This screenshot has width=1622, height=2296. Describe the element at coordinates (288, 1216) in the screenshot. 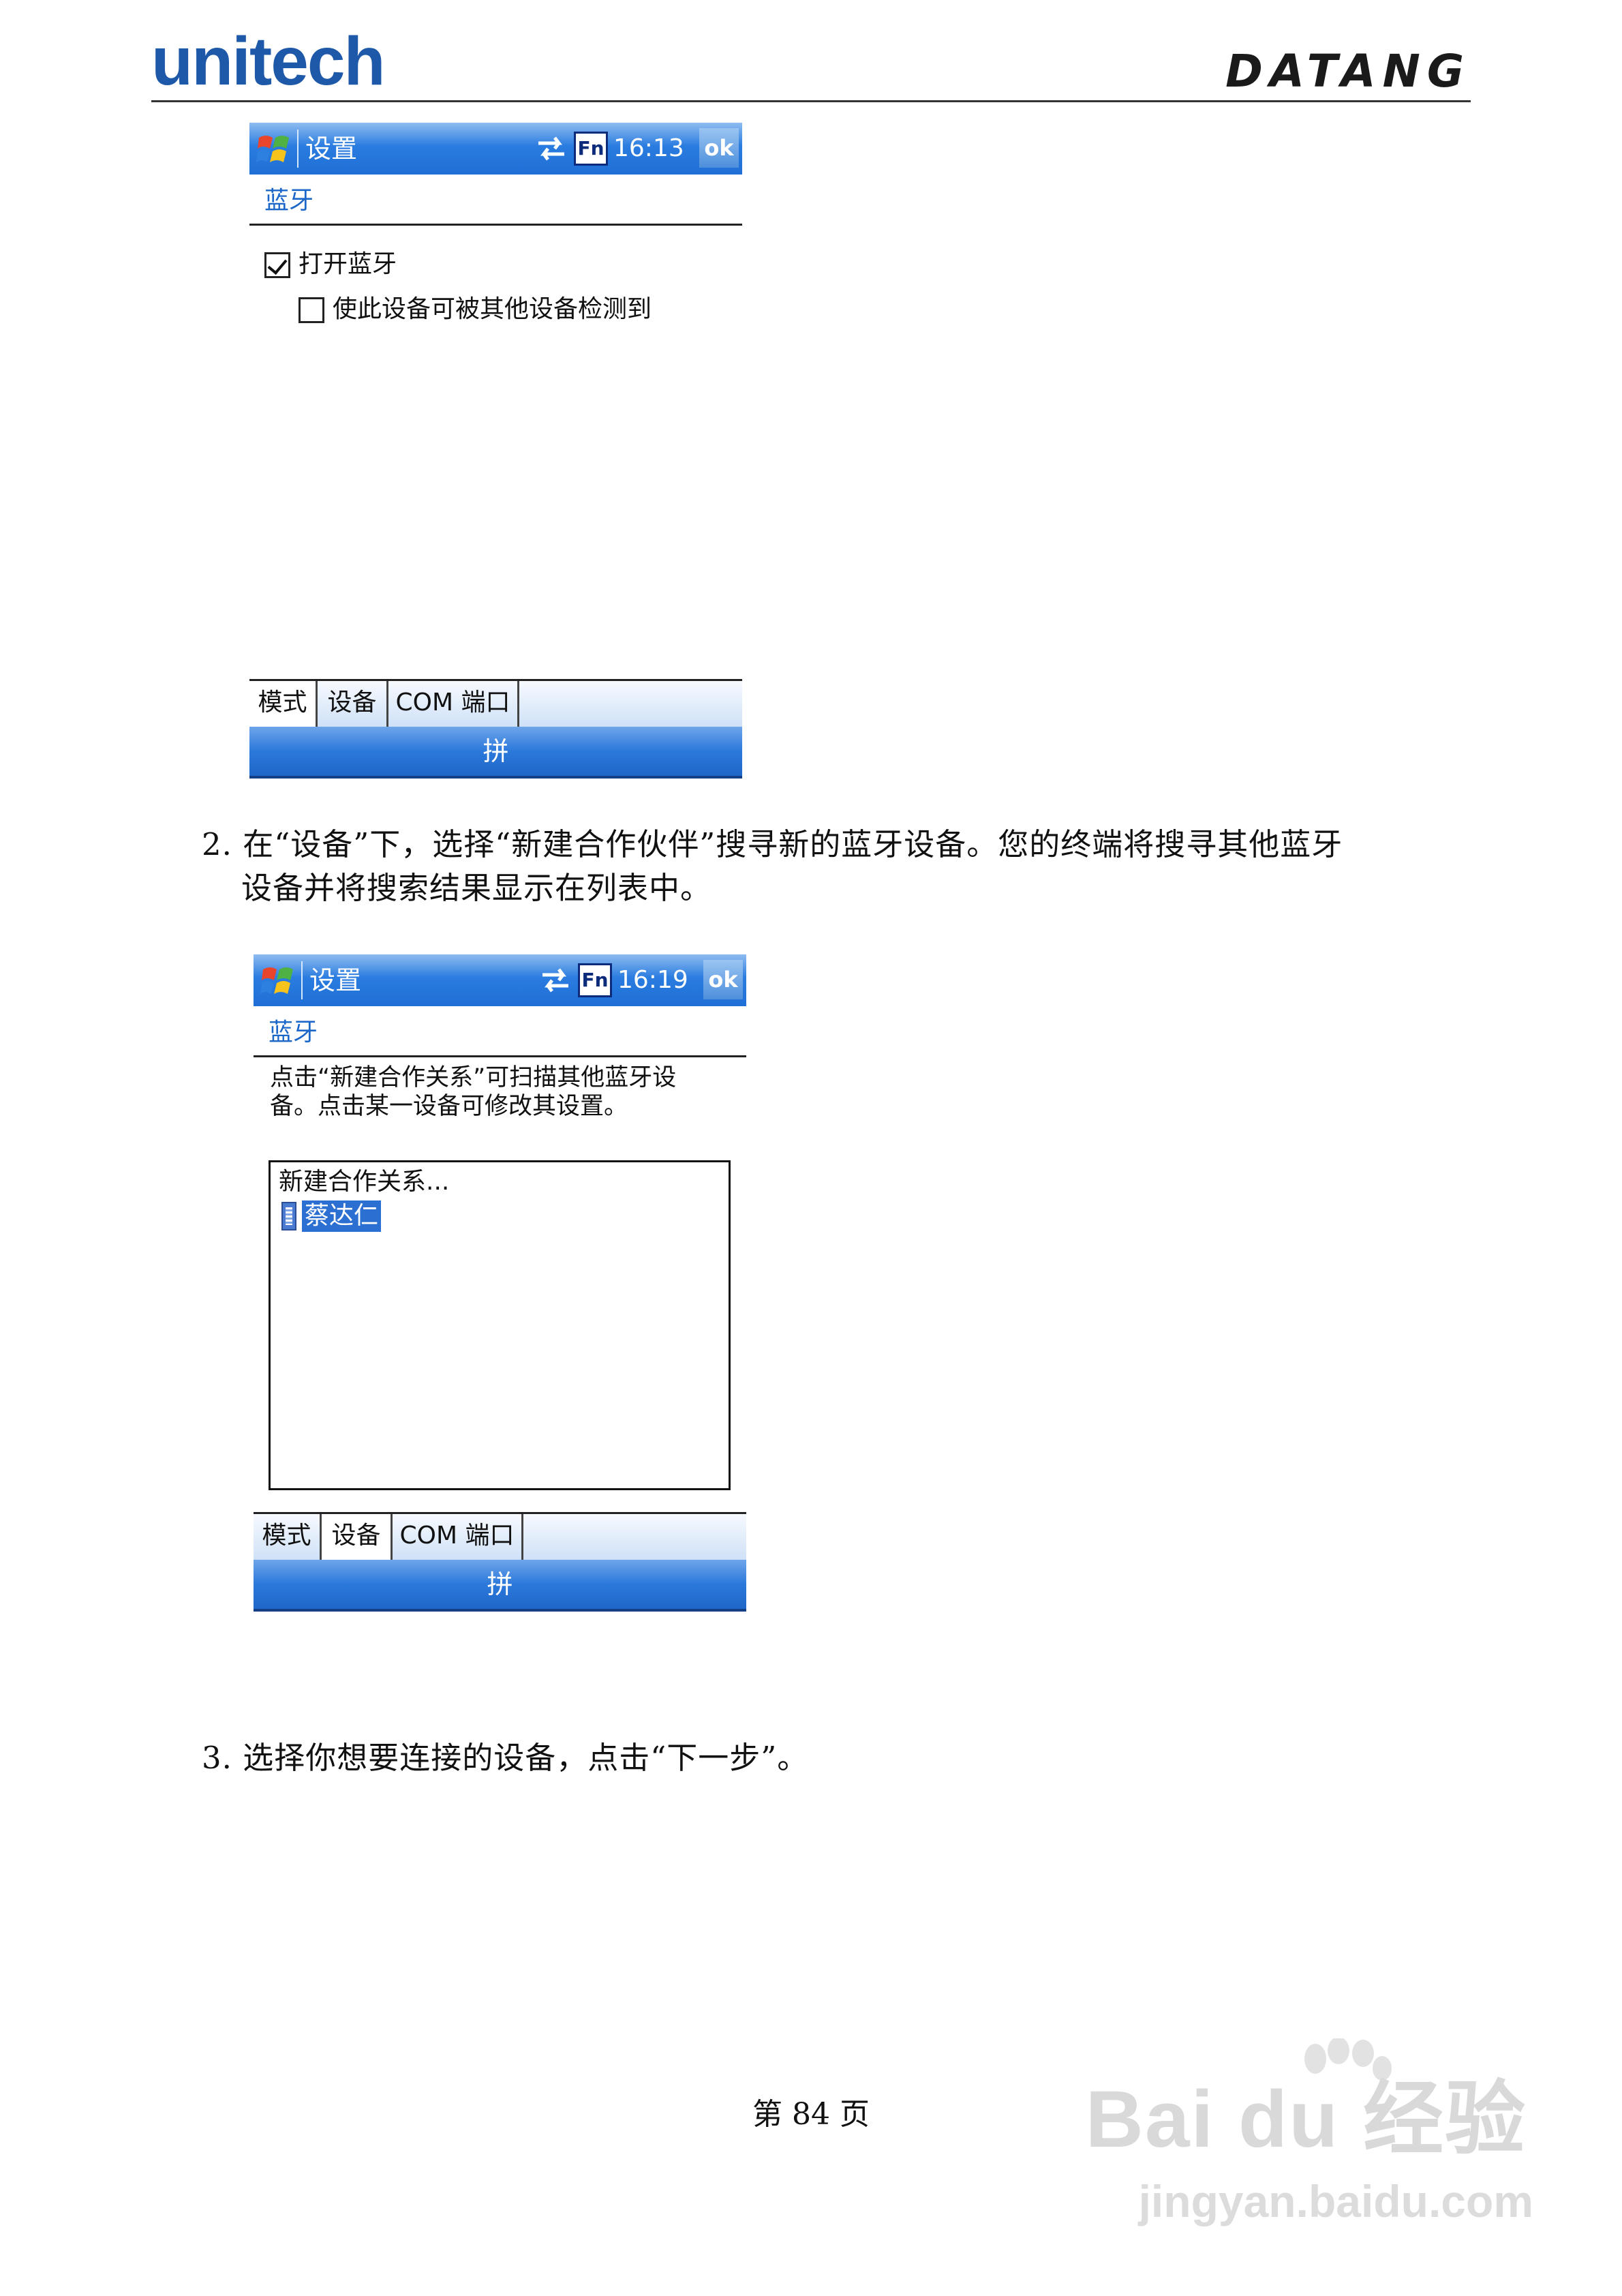

I see `bluetooth-device-icon` at that location.